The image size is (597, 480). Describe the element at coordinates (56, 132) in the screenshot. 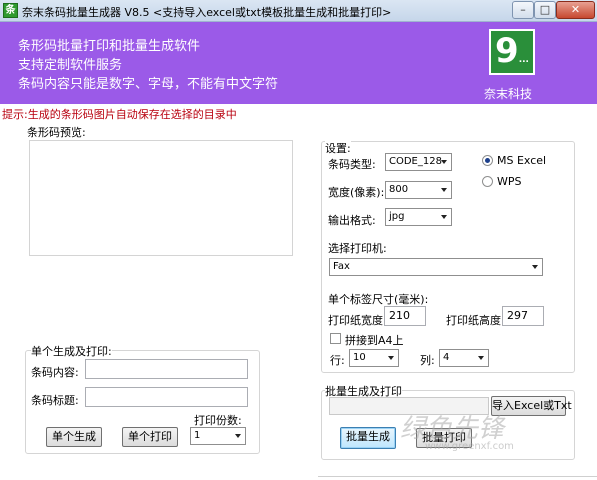

I see `preview-label: 条形码预览:` at that location.